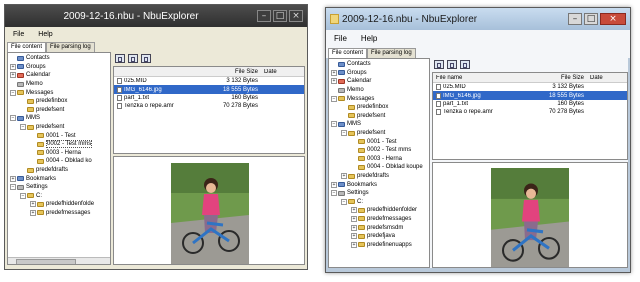  I want to click on tree-node: − C:, so click(59, 196).